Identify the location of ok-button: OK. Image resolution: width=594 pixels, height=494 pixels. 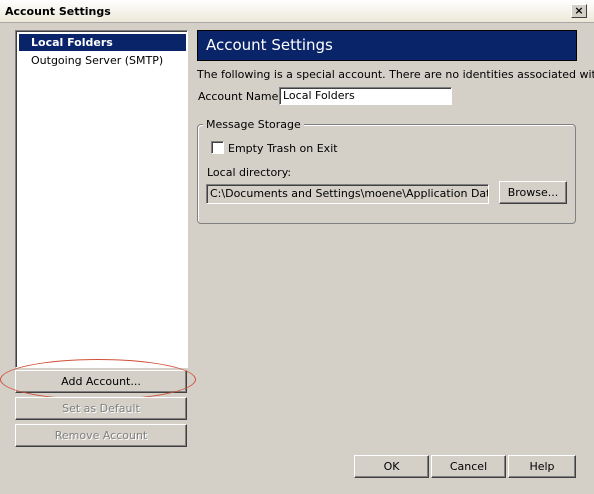
(391, 466).